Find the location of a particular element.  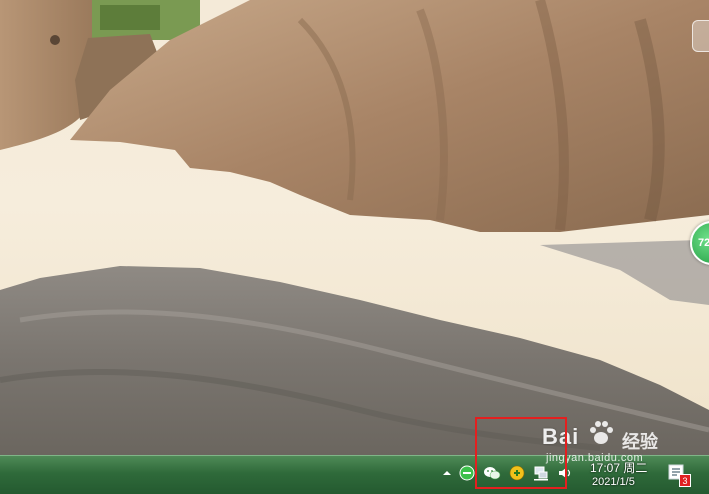

highlight-annotation-box is located at coordinates (521, 453).